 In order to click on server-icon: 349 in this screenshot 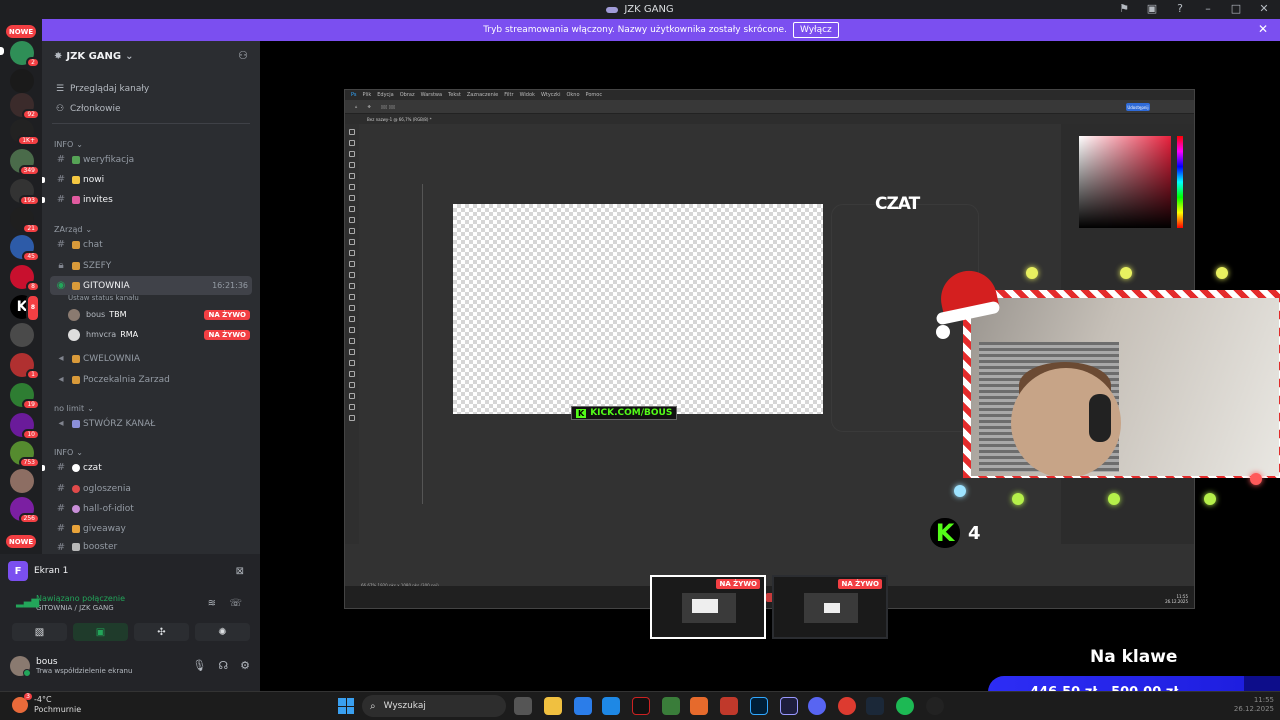, I will do `click(25, 162)`.